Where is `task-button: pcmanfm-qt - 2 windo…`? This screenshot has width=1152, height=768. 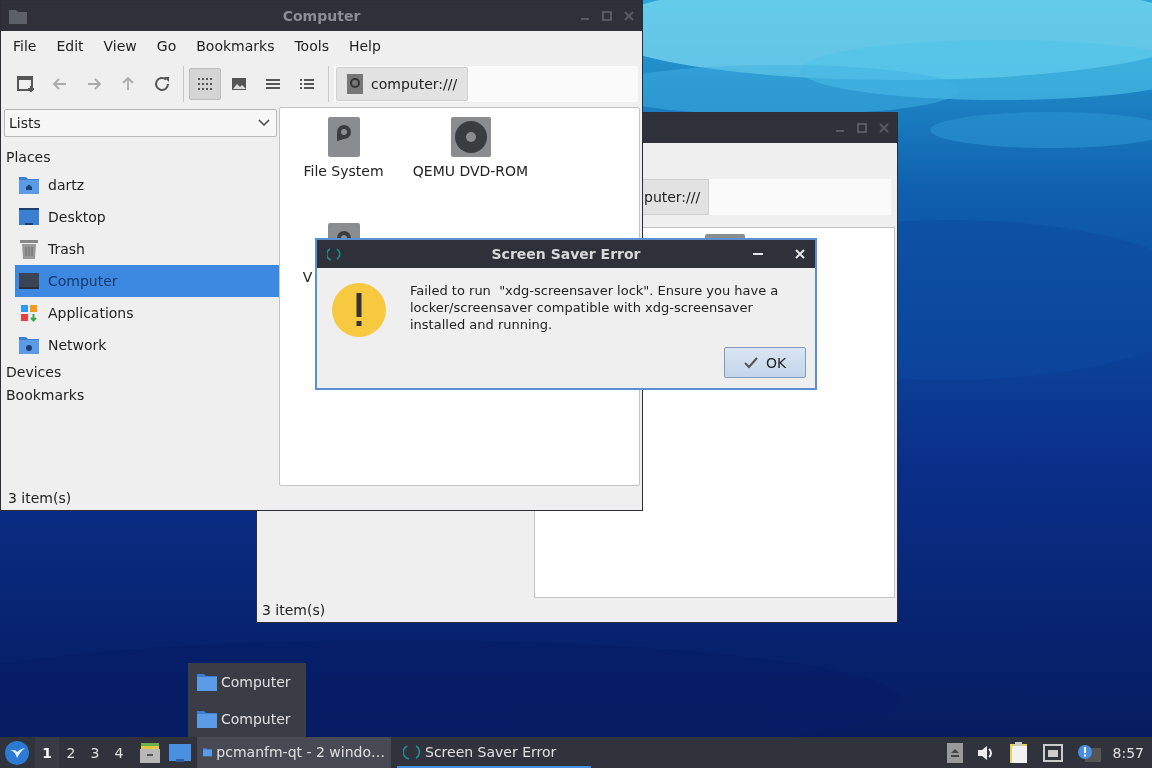
task-button: pcmanfm-qt - 2 windo… is located at coordinates (294, 752).